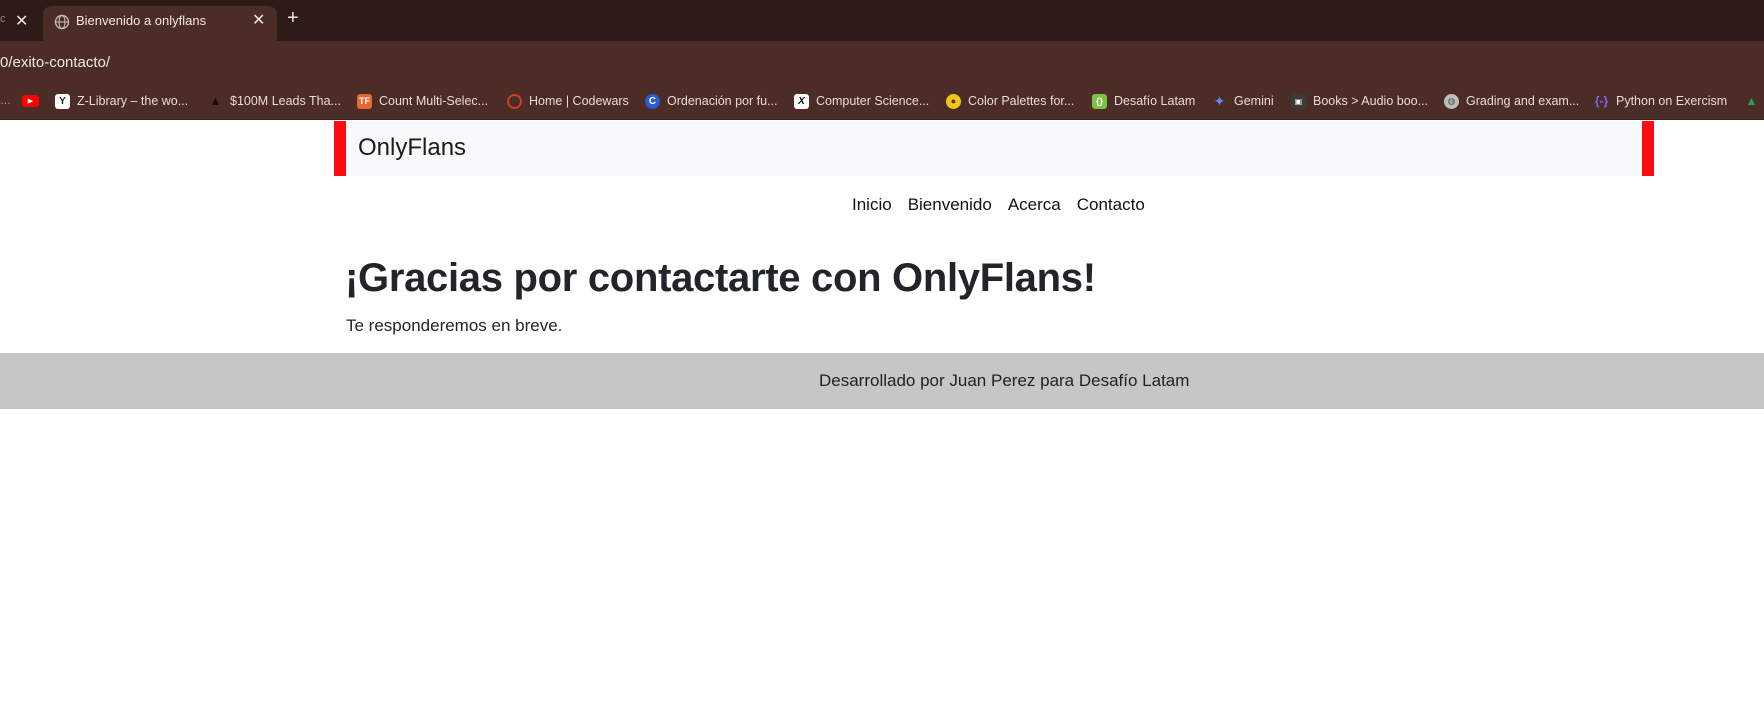 This screenshot has height=716, width=1764. I want to click on palette-icon: ●, so click(953, 101).